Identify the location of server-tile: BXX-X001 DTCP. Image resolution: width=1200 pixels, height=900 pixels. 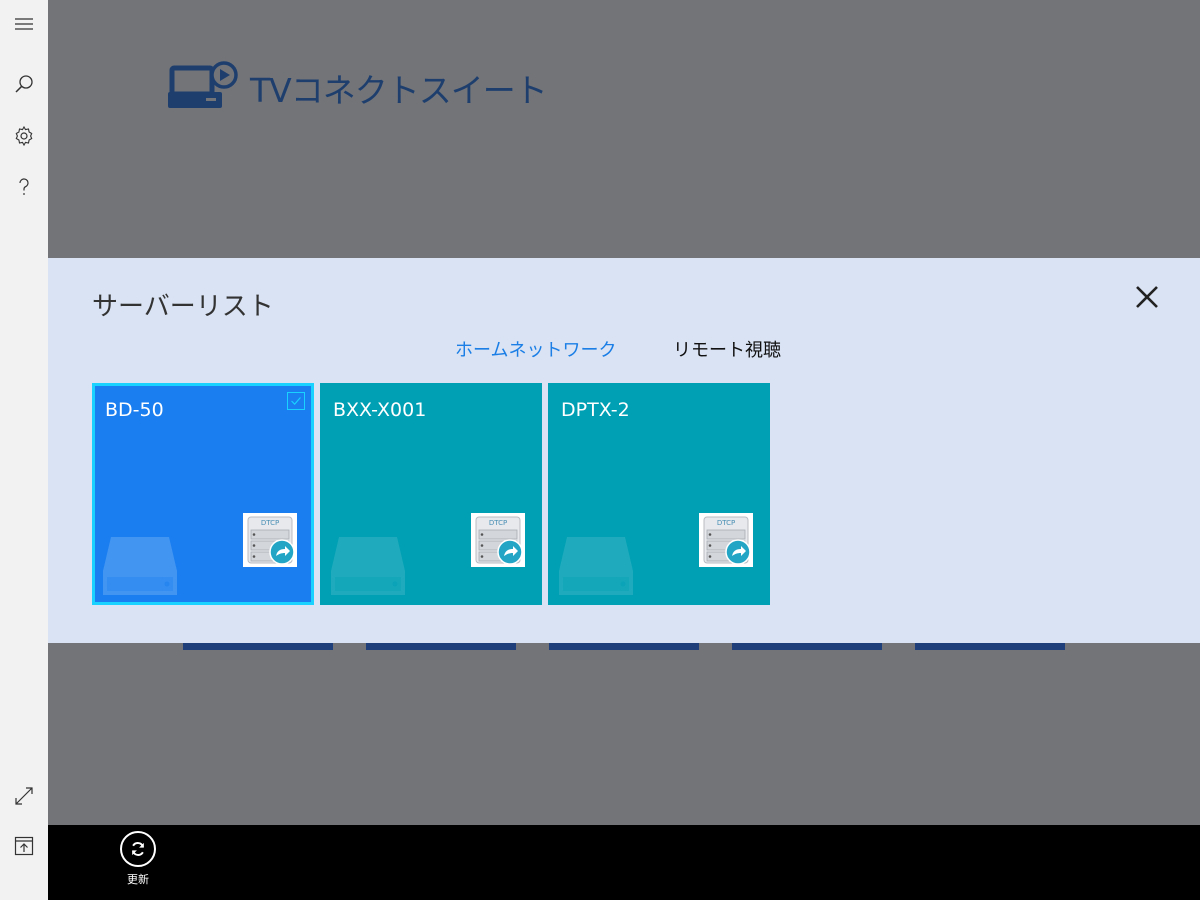
(431, 494).